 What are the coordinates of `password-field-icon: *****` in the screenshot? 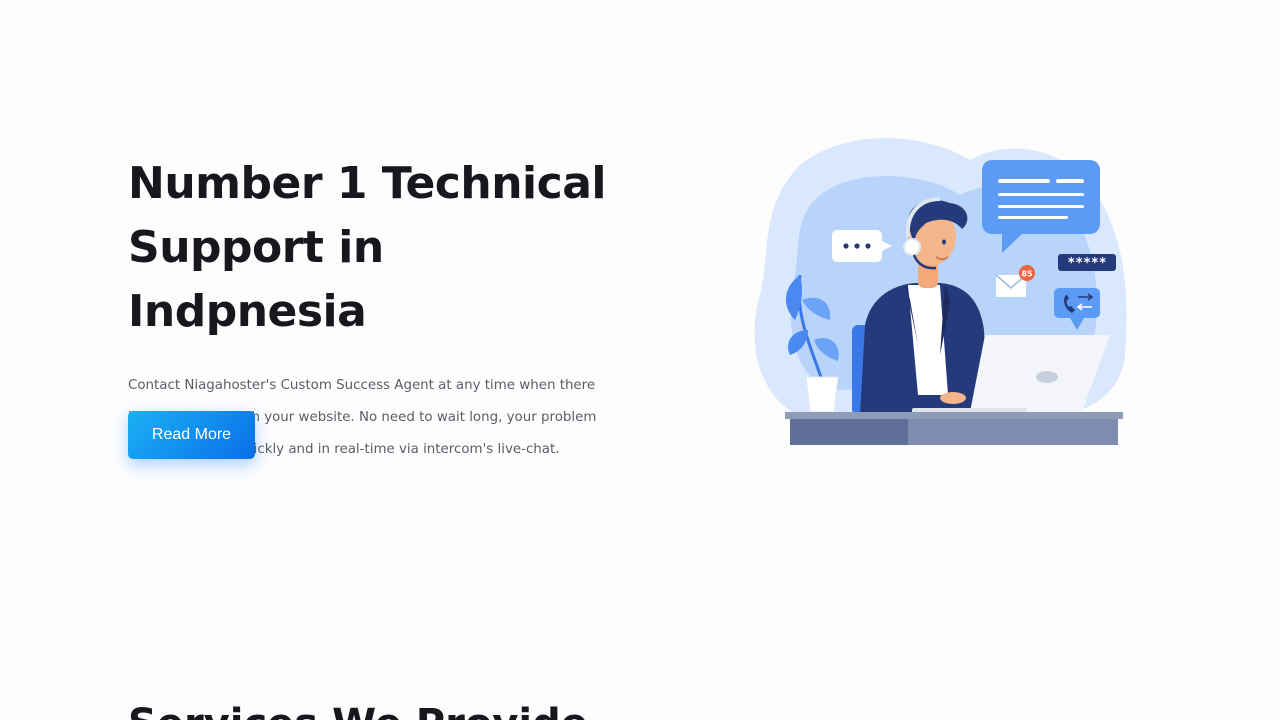 It's located at (1087, 262).